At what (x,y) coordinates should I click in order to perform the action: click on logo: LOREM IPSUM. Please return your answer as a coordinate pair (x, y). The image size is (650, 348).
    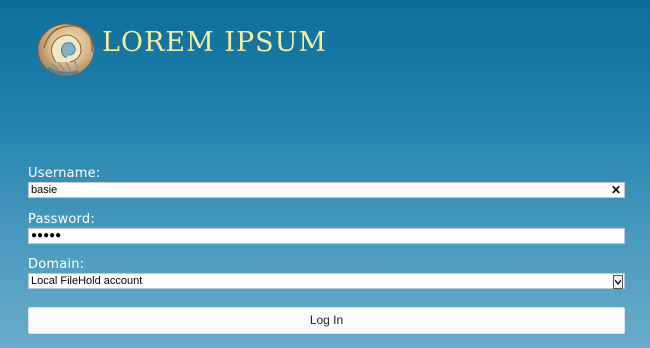
    Looking at the image, I should click on (181, 48).